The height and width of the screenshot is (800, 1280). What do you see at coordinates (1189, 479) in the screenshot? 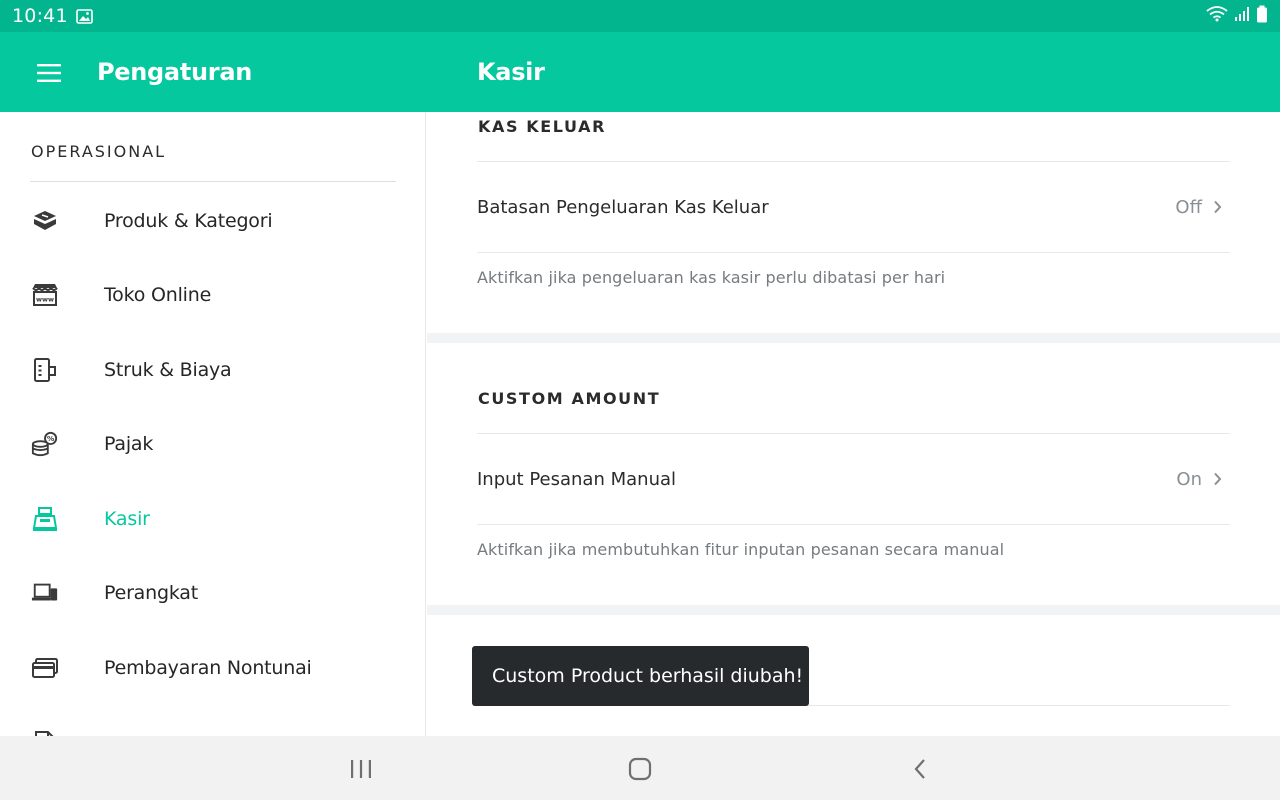
I see `row-value: On` at bounding box center [1189, 479].